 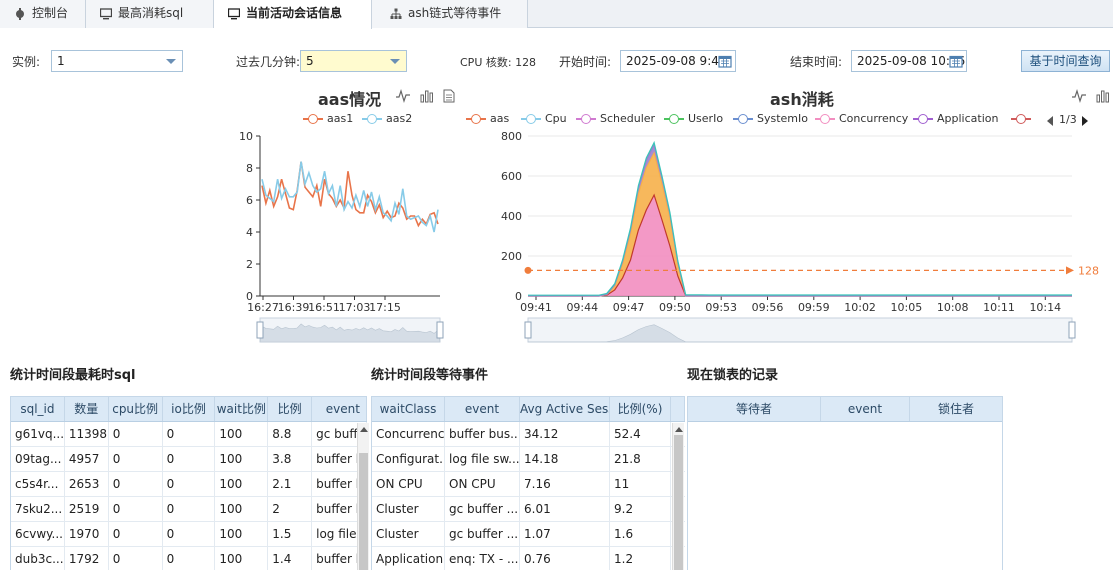 What do you see at coordinates (171, 61) in the screenshot?
I see `chevron-down-icon` at bounding box center [171, 61].